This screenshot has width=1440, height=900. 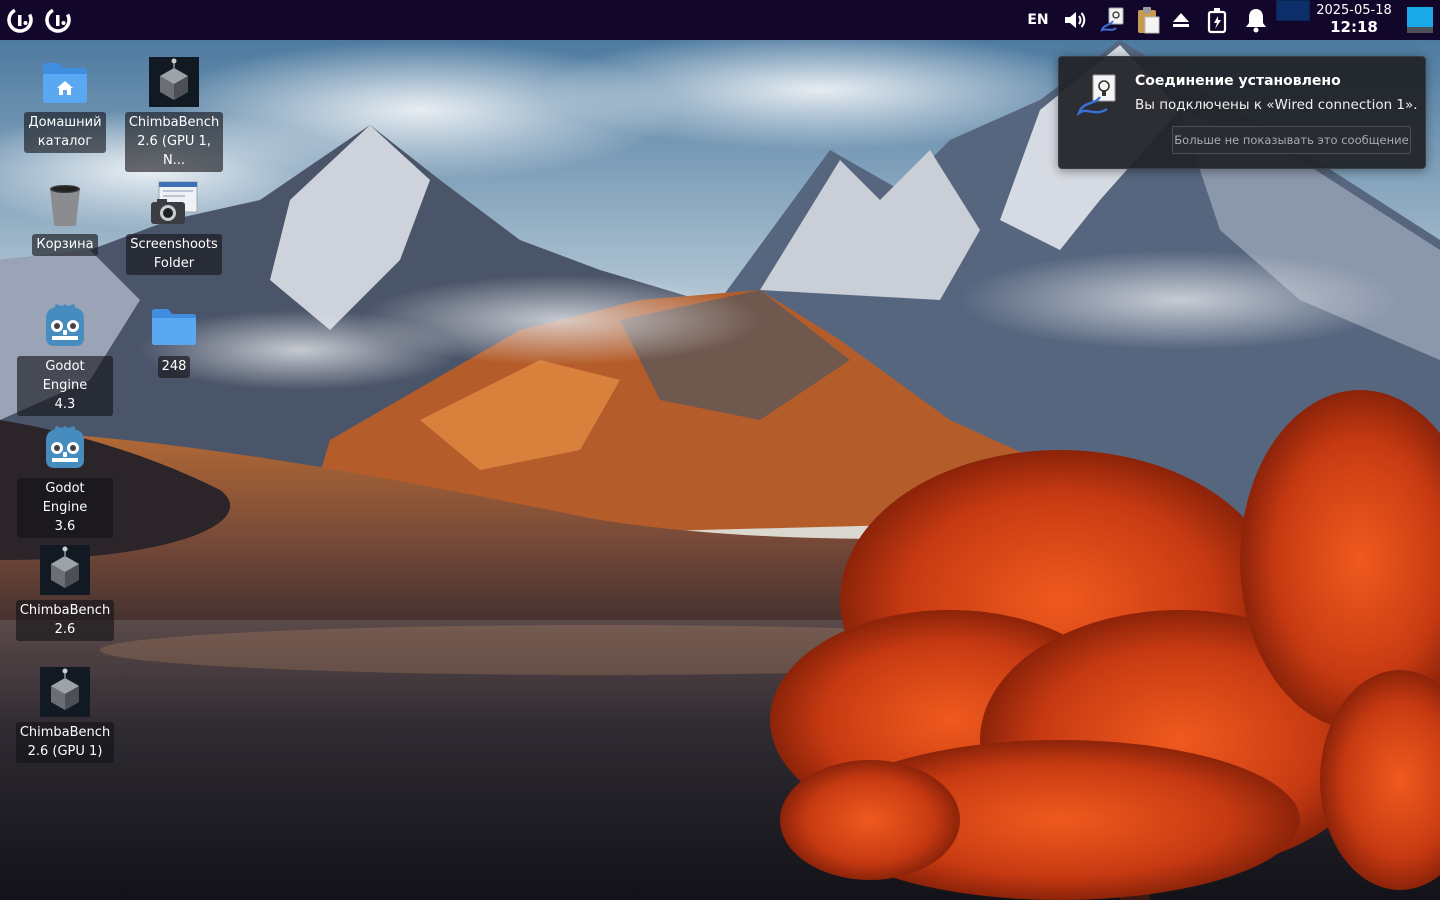 What do you see at coordinates (65, 508) in the screenshot?
I see `desktop-icon-label: Godot Engine 3.6` at bounding box center [65, 508].